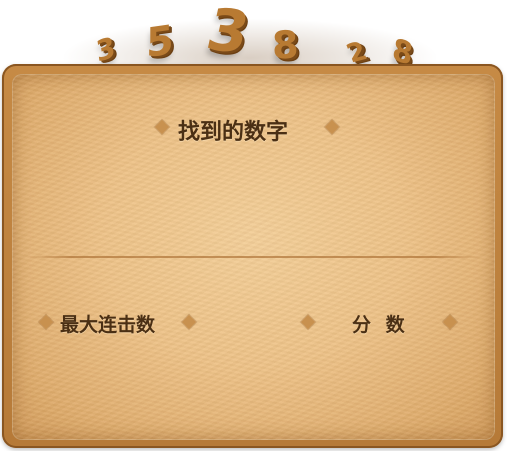  I want to click on found-numbers-label: 找到的数字, so click(233, 132).